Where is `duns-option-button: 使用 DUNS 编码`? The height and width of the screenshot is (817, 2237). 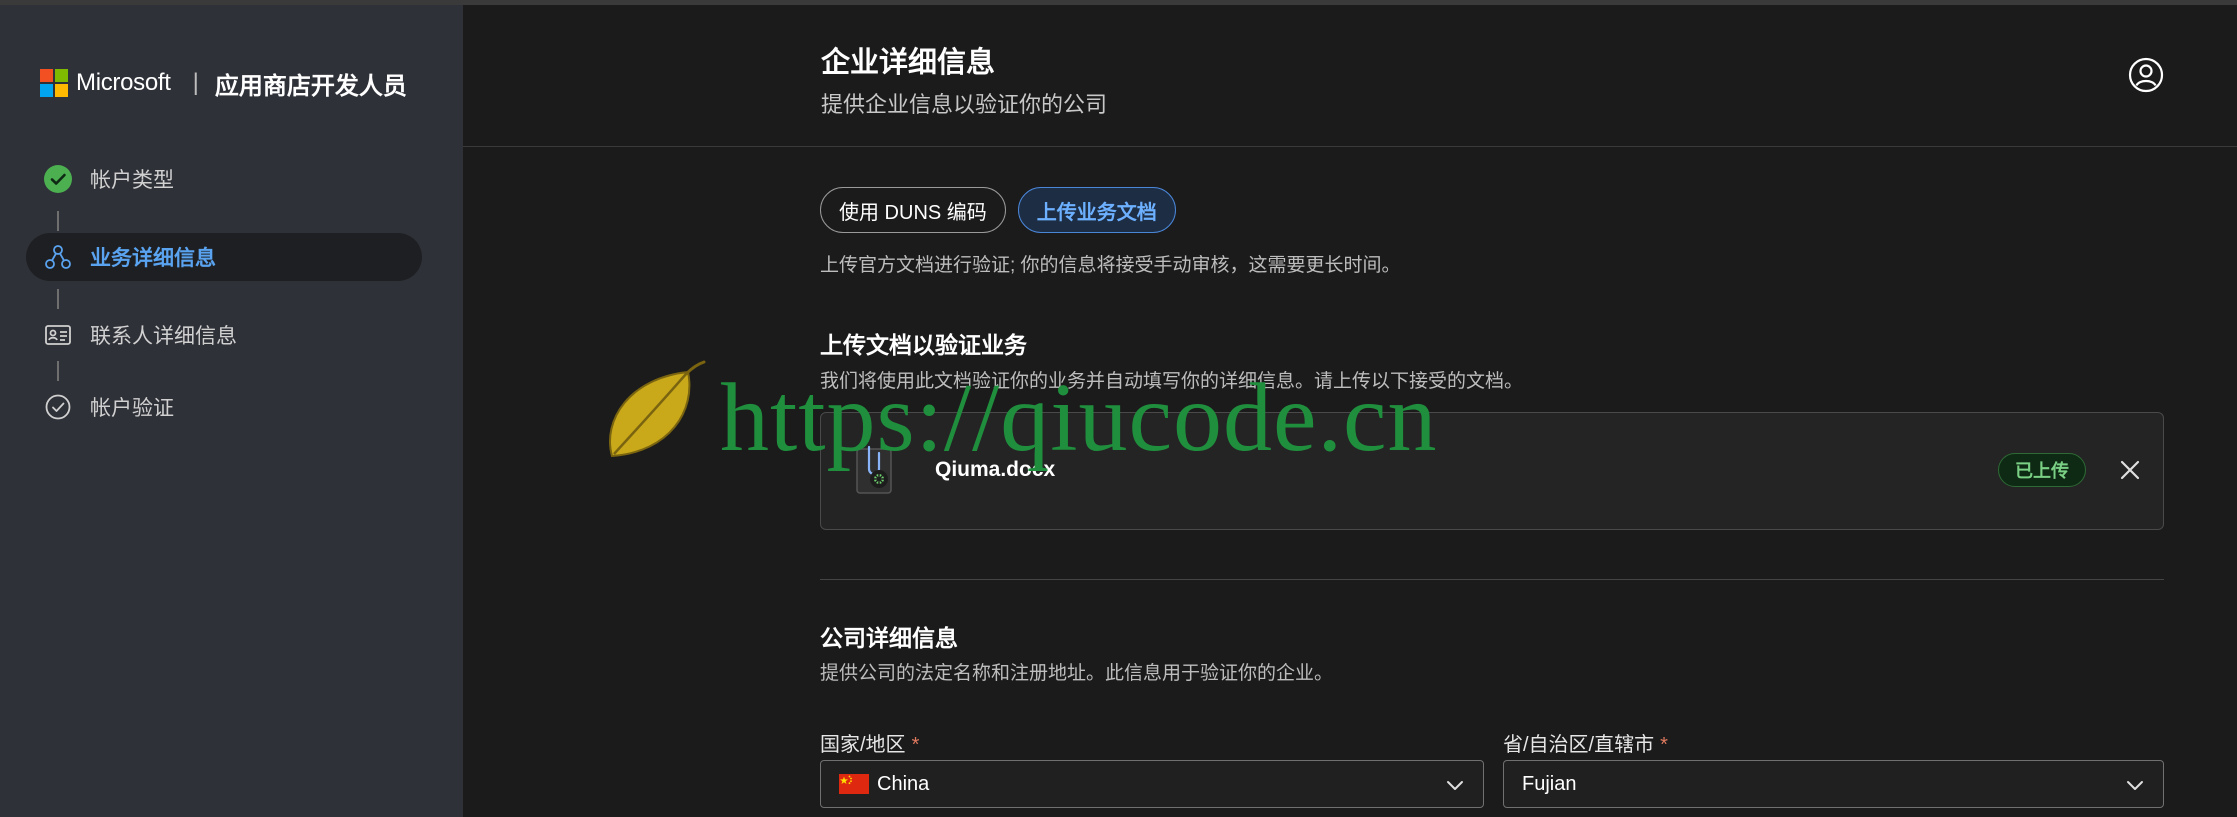
duns-option-button: 使用 DUNS 编码 is located at coordinates (913, 210).